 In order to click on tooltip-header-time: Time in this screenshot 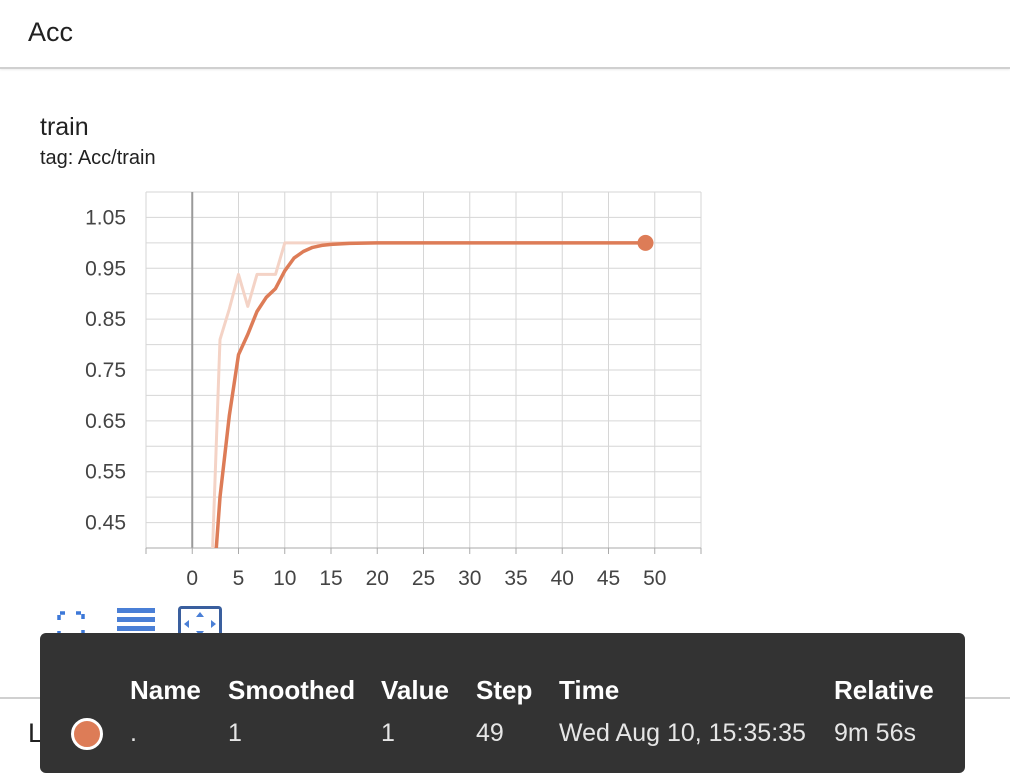, I will do `click(589, 690)`.